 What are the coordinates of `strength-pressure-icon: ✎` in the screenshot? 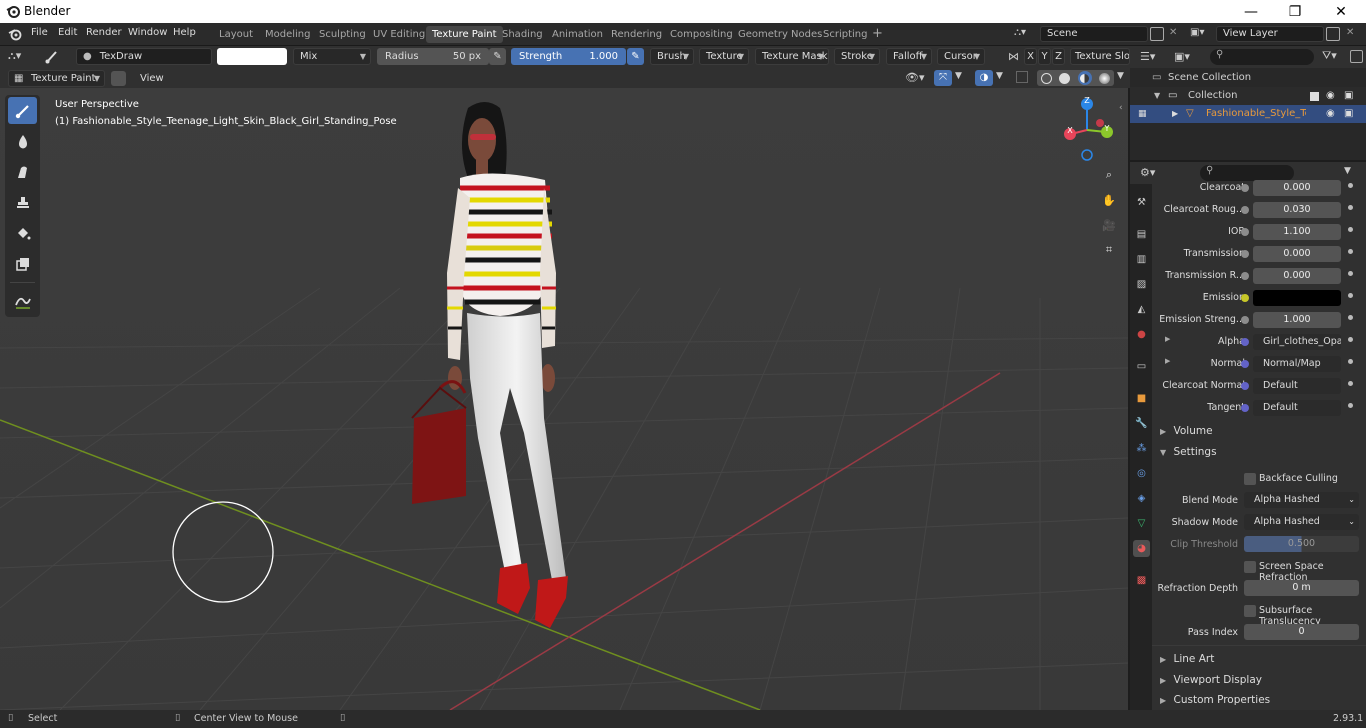 It's located at (635, 56).